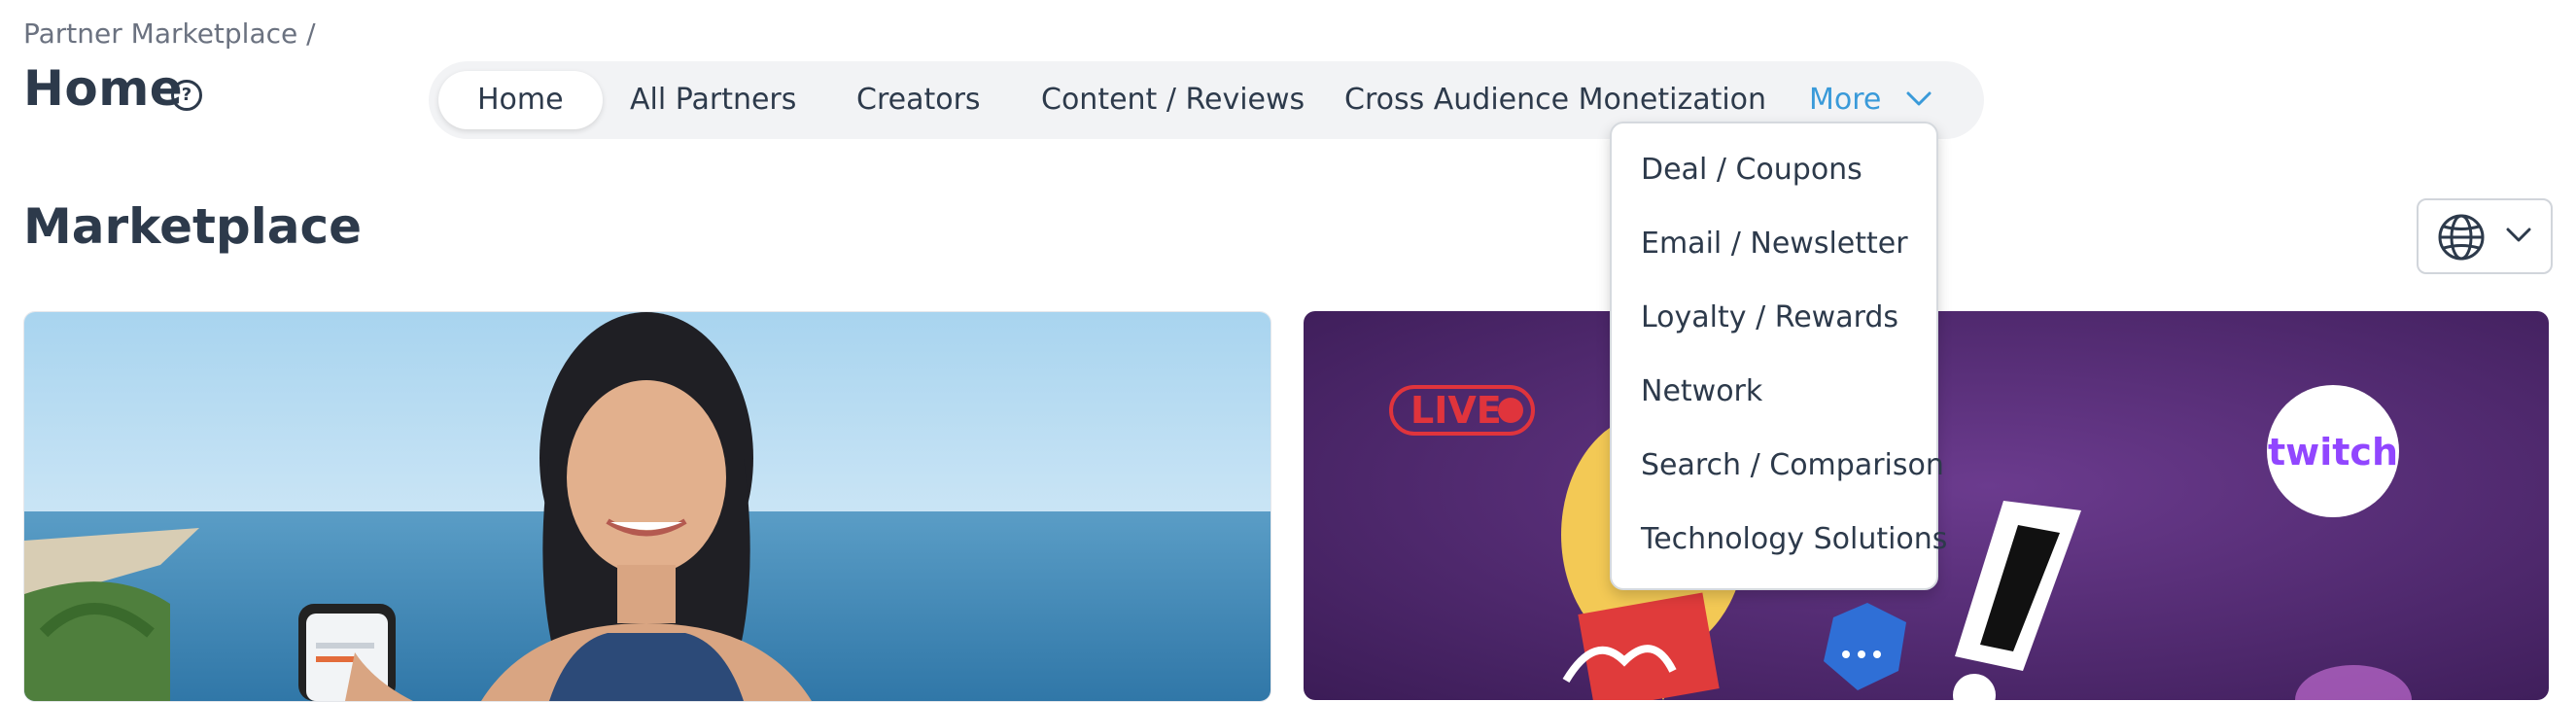 This screenshot has height=702, width=2576. Describe the element at coordinates (1456, 410) in the screenshot. I see `live-label: LIVE` at that location.